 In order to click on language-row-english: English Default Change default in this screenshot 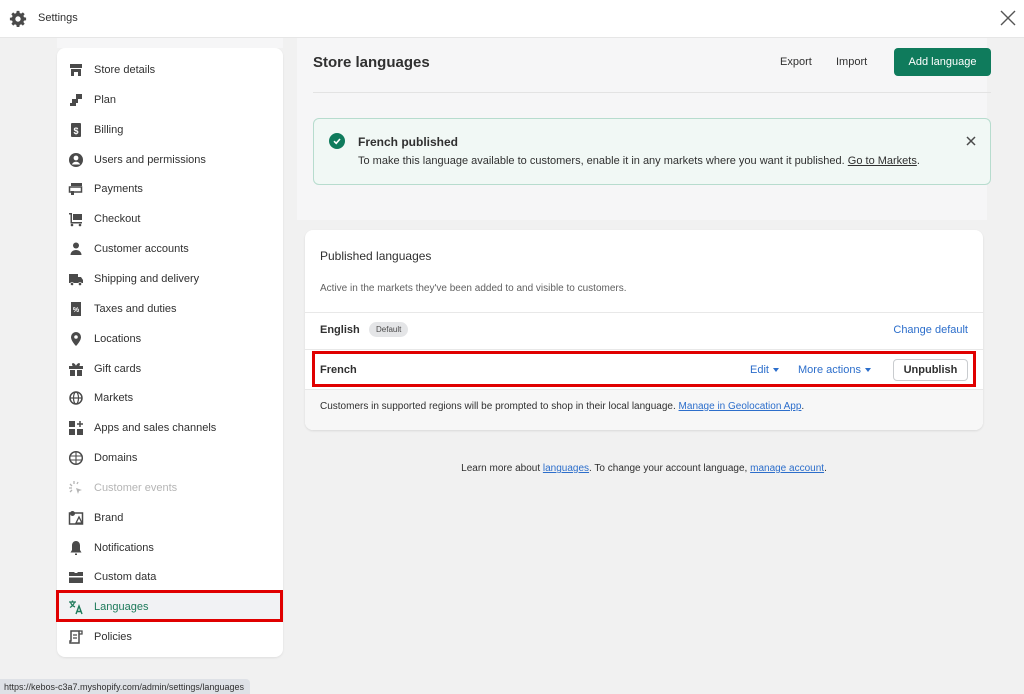, I will do `click(644, 330)`.